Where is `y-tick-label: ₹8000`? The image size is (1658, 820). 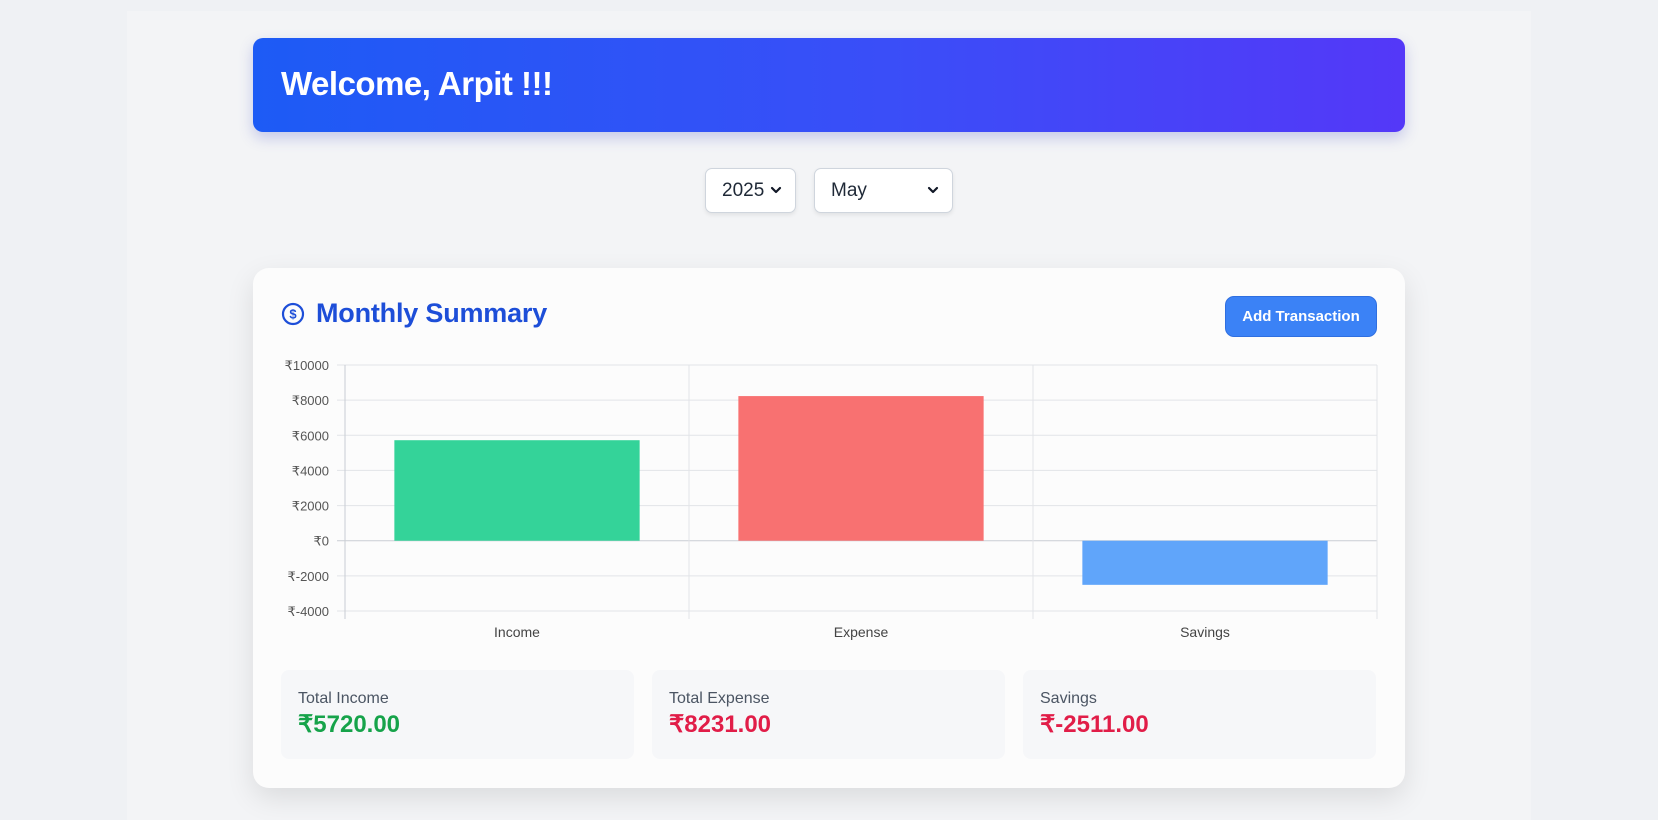 y-tick-label: ₹8000 is located at coordinates (310, 400).